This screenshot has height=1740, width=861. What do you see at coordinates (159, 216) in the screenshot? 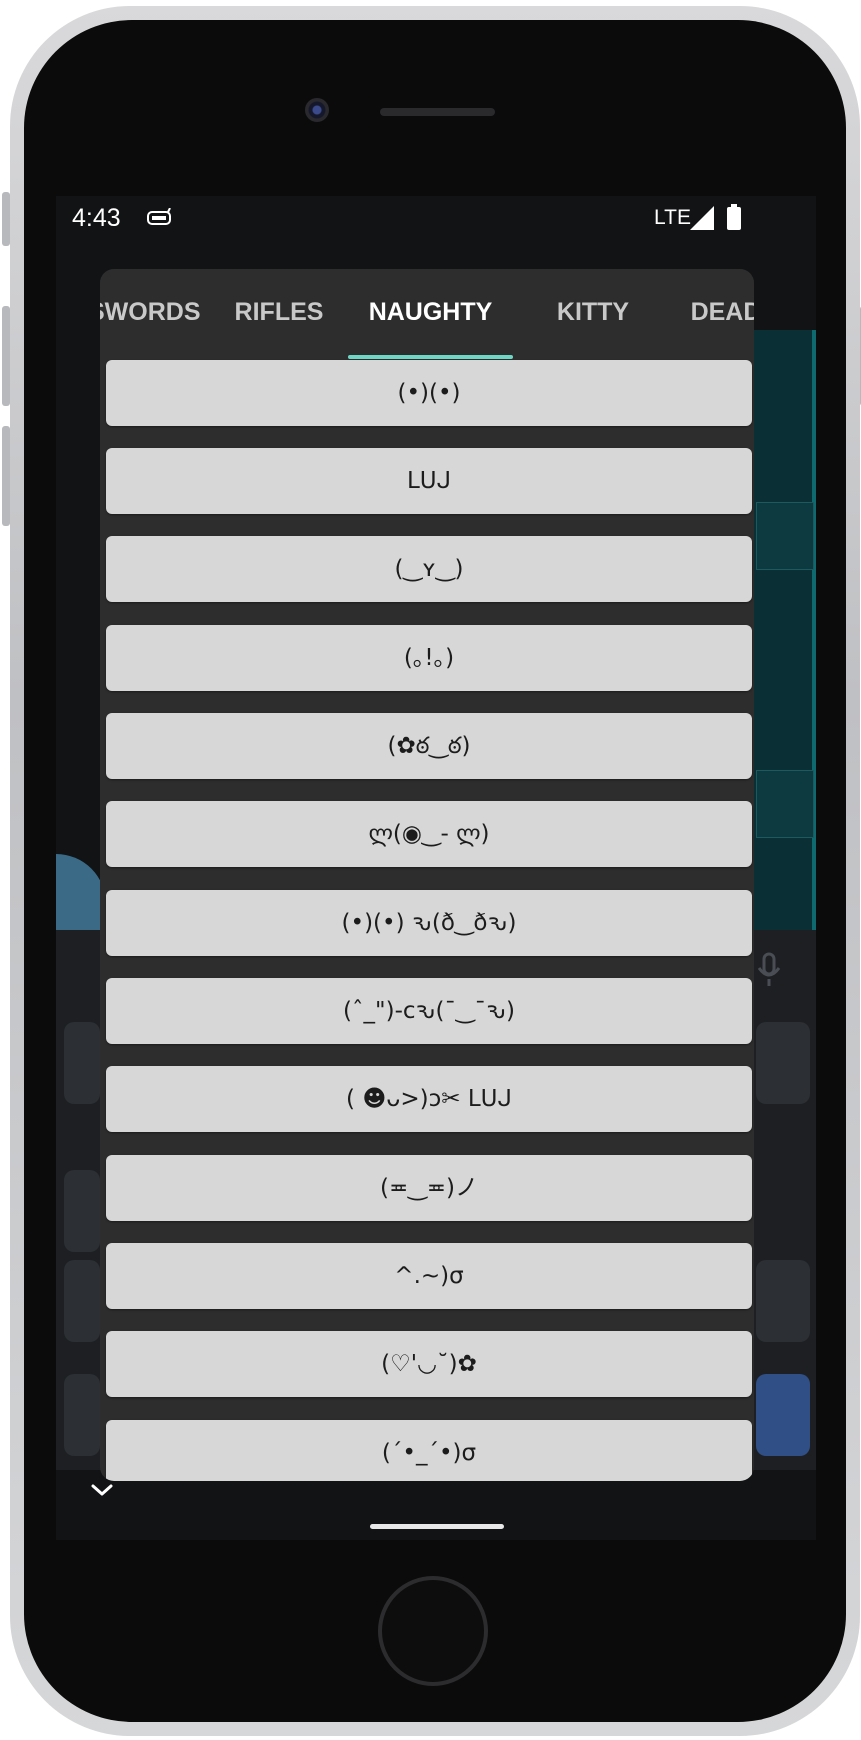
I see `robot-icon` at bounding box center [159, 216].